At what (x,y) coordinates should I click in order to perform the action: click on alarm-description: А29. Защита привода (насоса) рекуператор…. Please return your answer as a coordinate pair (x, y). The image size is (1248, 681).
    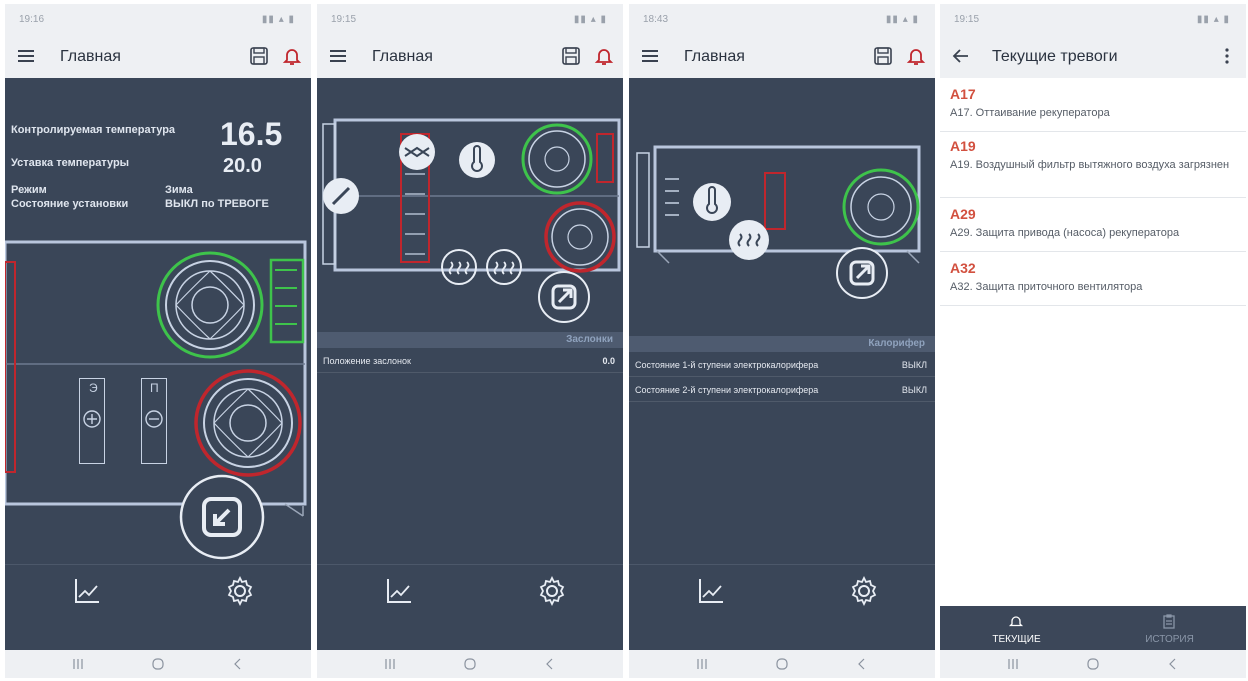
    Looking at the image, I should click on (1065, 233).